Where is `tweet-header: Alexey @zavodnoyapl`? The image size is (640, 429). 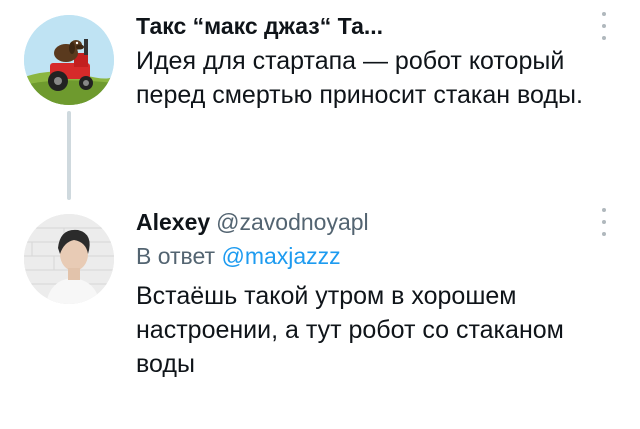 tweet-header: Alexey @zavodnoyapl is located at coordinates (252, 222).